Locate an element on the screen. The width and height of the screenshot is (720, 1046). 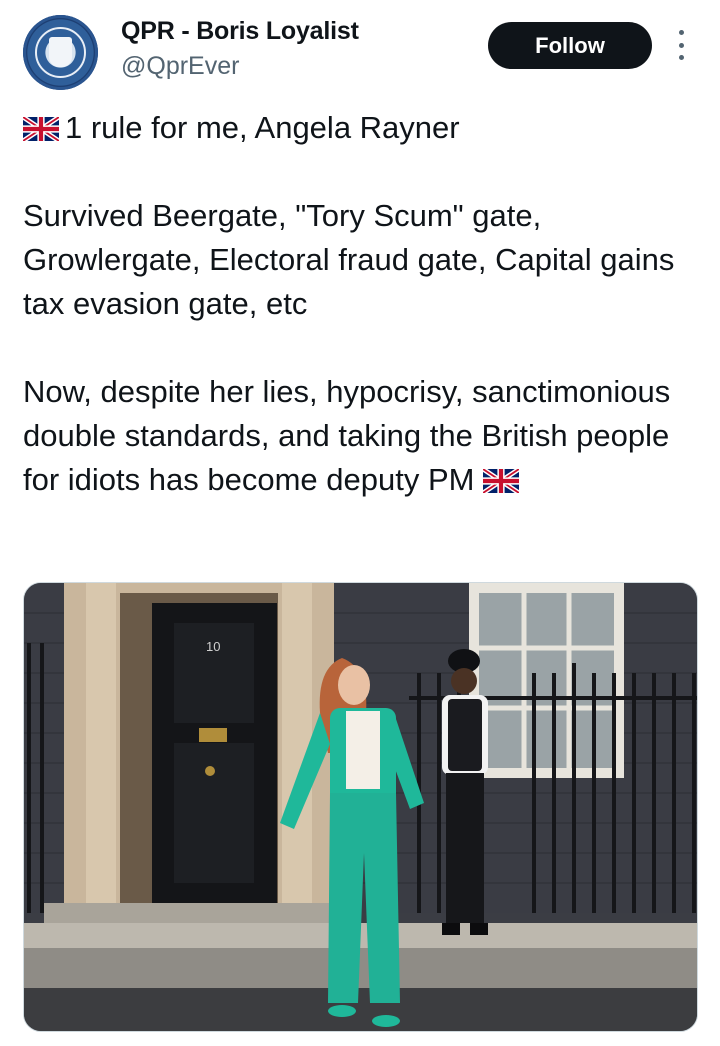
follow-button: Follow is located at coordinates (570, 45).